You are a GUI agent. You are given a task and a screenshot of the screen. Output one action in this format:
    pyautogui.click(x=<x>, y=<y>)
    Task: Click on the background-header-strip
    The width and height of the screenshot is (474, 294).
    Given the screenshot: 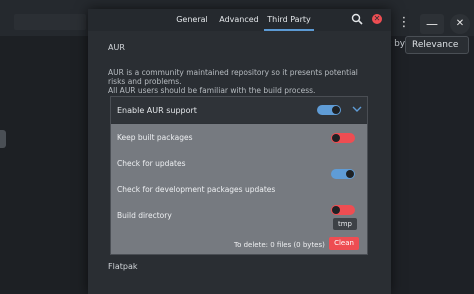 What is the action you would take?
    pyautogui.click(x=50, y=22)
    